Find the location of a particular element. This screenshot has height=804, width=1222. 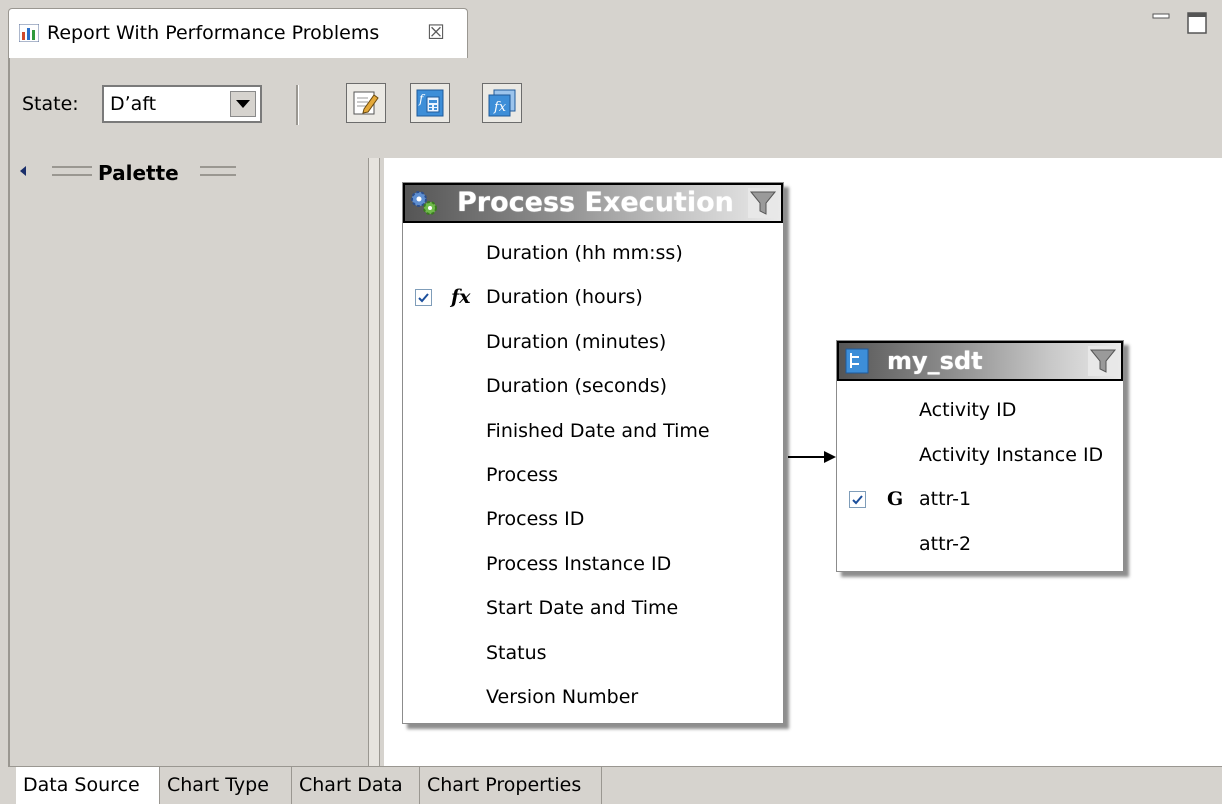

editor-tab-report: Report With Performance Problems ☒ is located at coordinates (238, 33).